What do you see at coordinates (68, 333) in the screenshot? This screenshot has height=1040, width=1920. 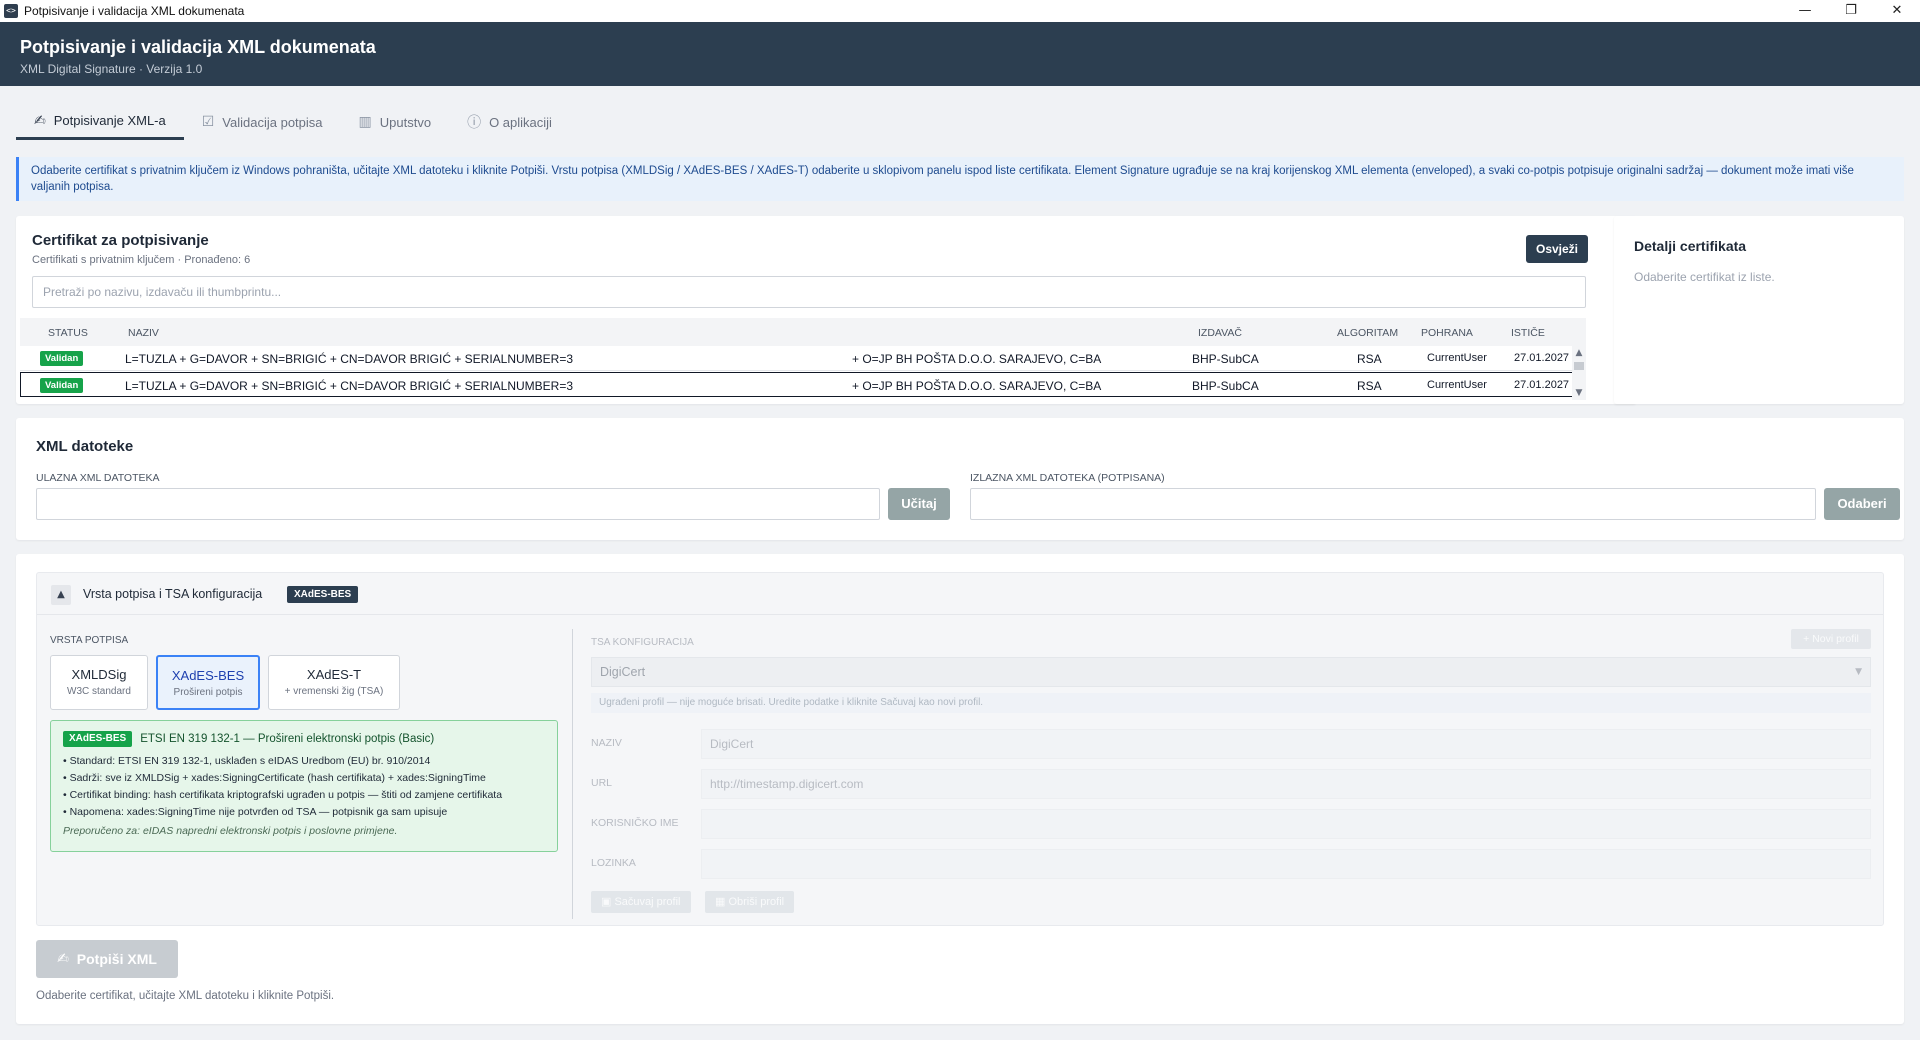 I see `col-status: STATUS` at bounding box center [68, 333].